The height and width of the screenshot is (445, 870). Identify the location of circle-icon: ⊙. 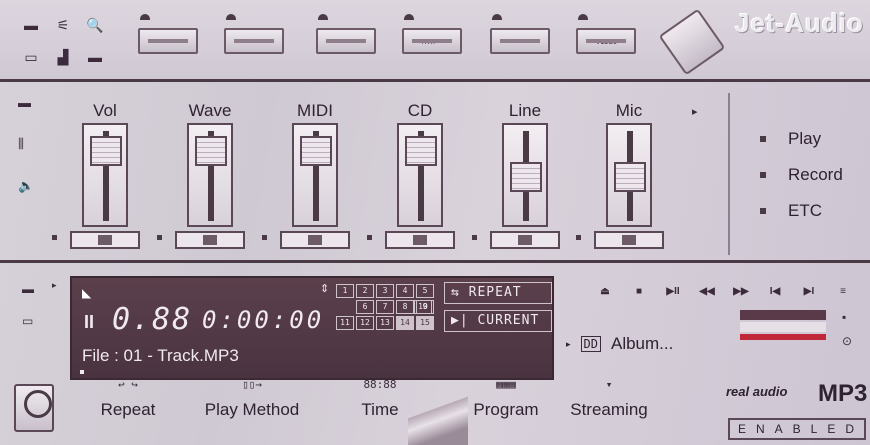
(847, 341).